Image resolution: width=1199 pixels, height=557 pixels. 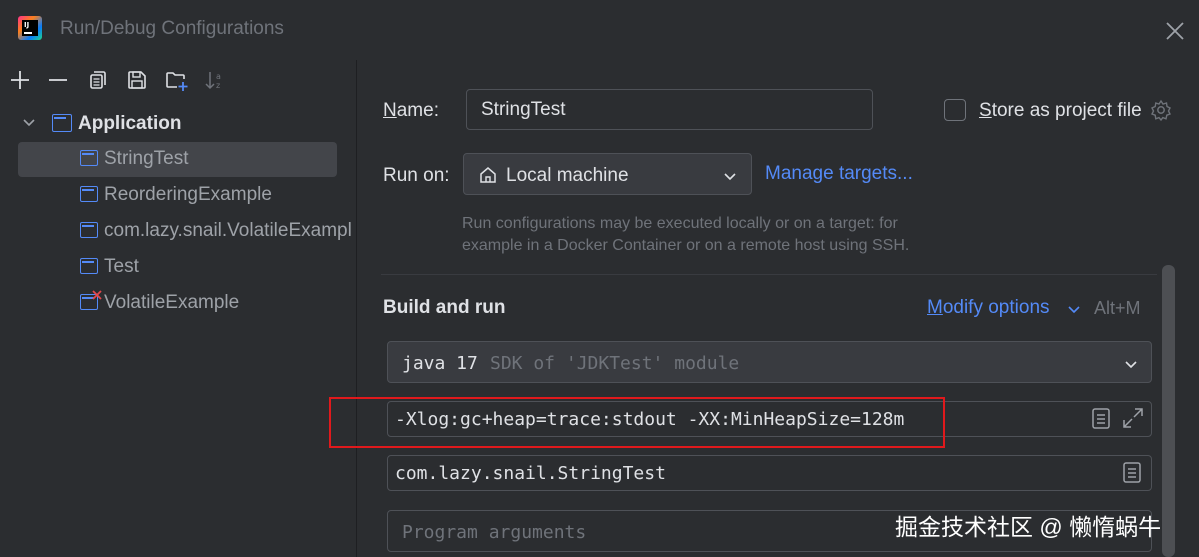 I want to click on name-field-value: StringTest, so click(x=523, y=109).